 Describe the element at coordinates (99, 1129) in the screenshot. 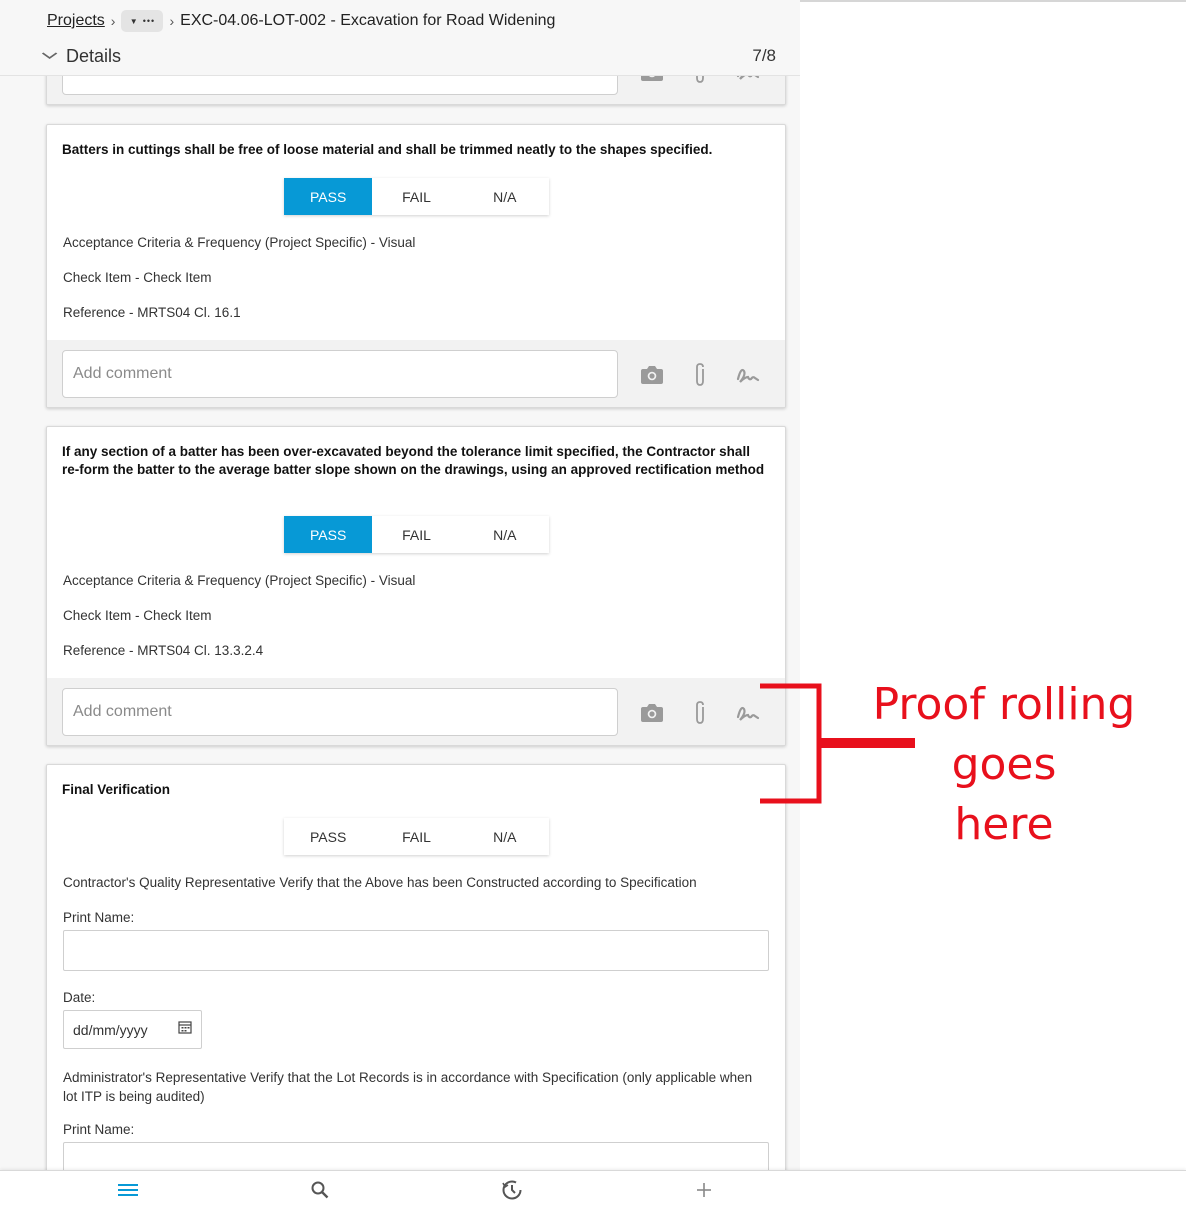

I see `print-name-label-2: Print Name:` at that location.